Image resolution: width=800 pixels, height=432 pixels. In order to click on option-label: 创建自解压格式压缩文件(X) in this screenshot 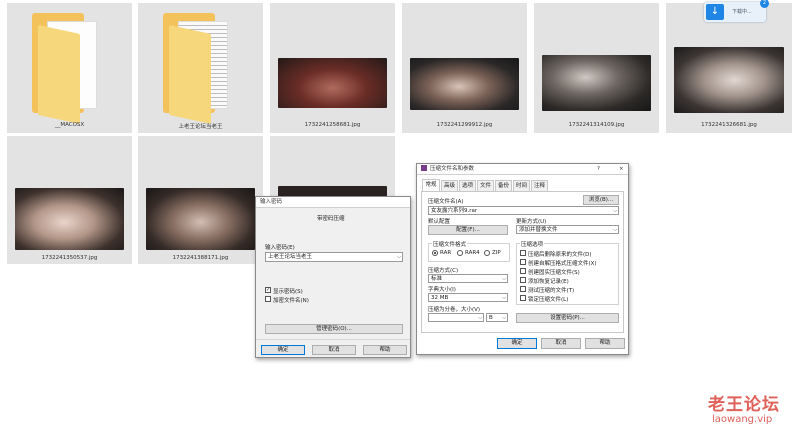, I will do `click(562, 264)`.